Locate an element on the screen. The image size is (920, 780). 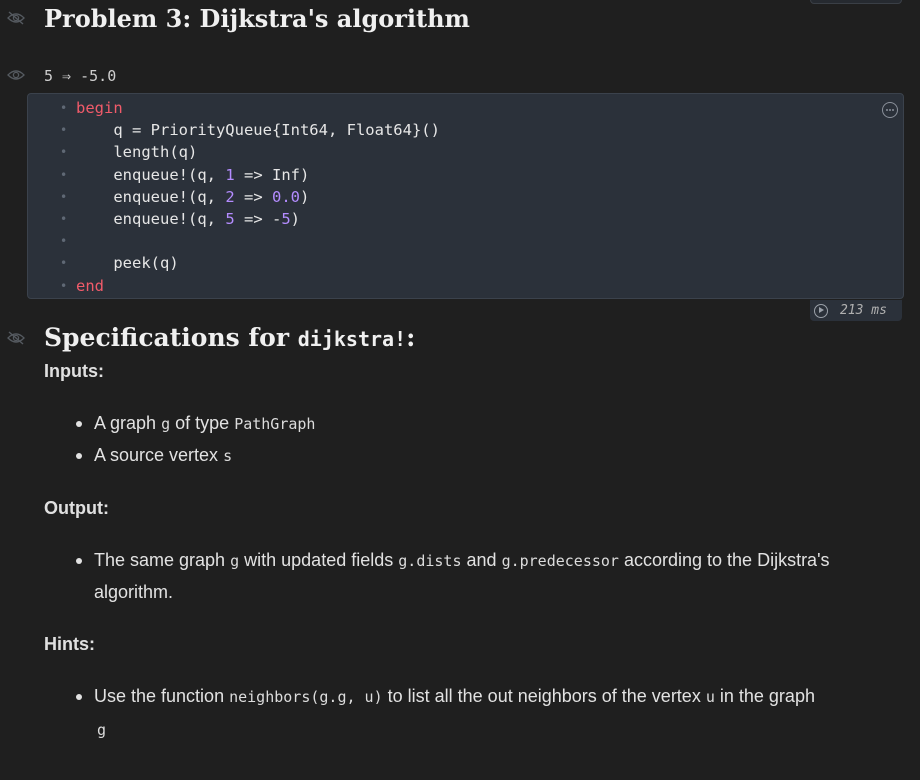
spec-title: Specifications for dijkstra!: is located at coordinates (229, 337).